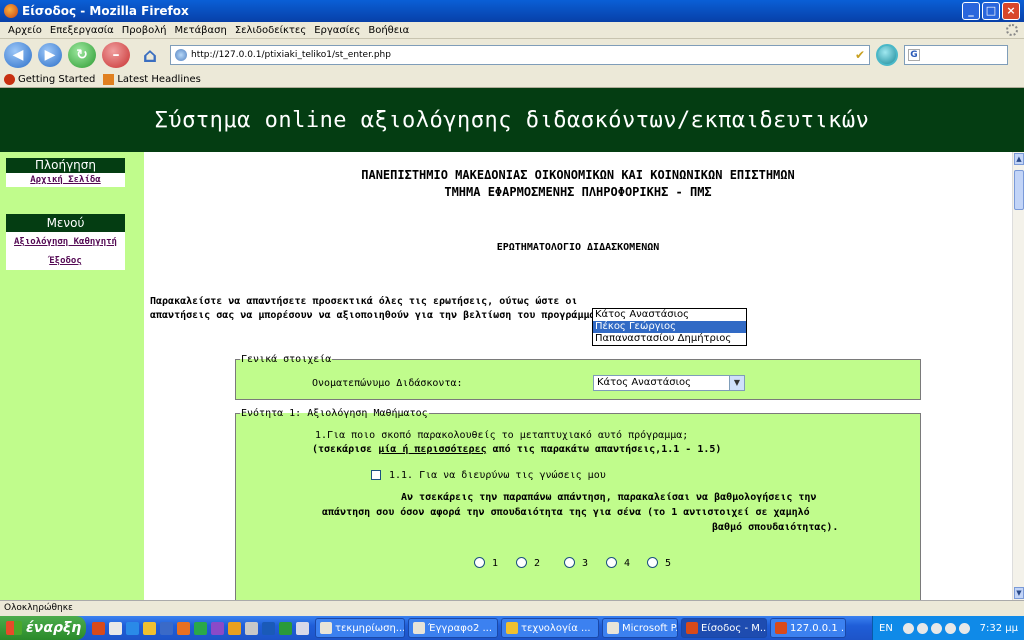 The width and height of the screenshot is (1024, 640). Describe the element at coordinates (166, 628) in the screenshot. I see `word-icon` at that location.